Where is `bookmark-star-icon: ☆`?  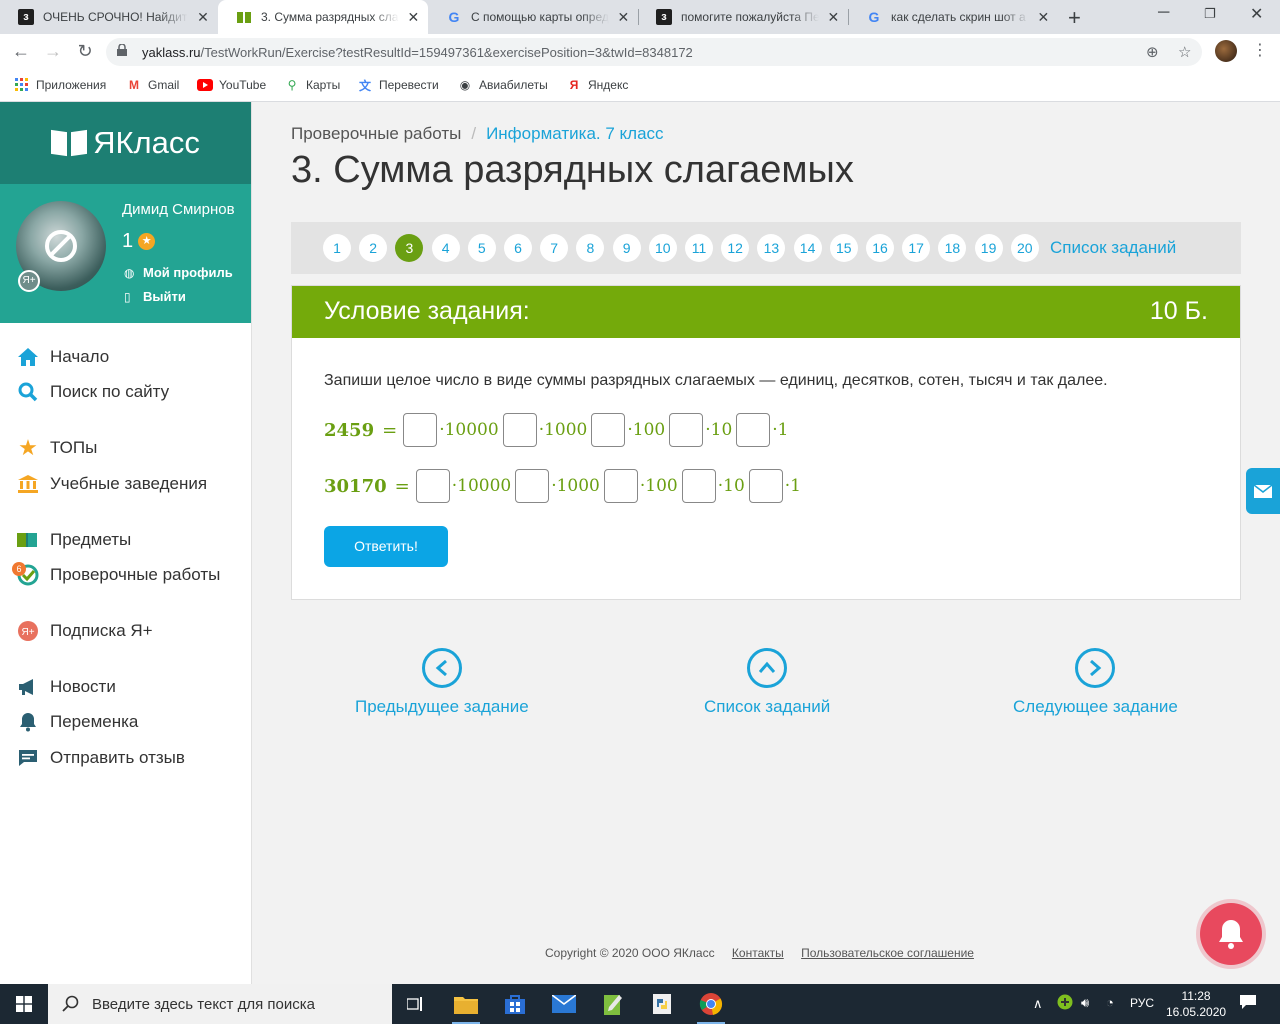
bookmark-star-icon: ☆ is located at coordinates (1184, 52).